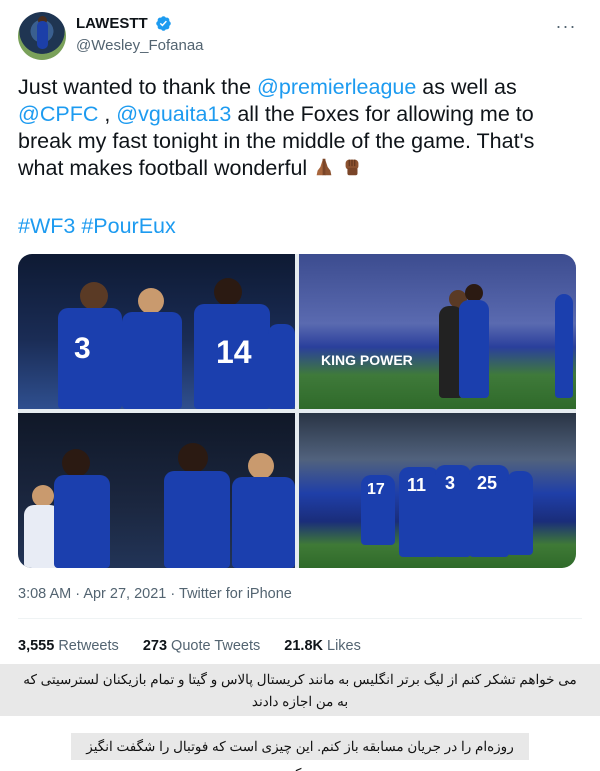 Image resolution: width=600 pixels, height=771 pixels. Describe the element at coordinates (437, 490) in the screenshot. I see `team-huddle-photo: 17 11 3 25` at that location.